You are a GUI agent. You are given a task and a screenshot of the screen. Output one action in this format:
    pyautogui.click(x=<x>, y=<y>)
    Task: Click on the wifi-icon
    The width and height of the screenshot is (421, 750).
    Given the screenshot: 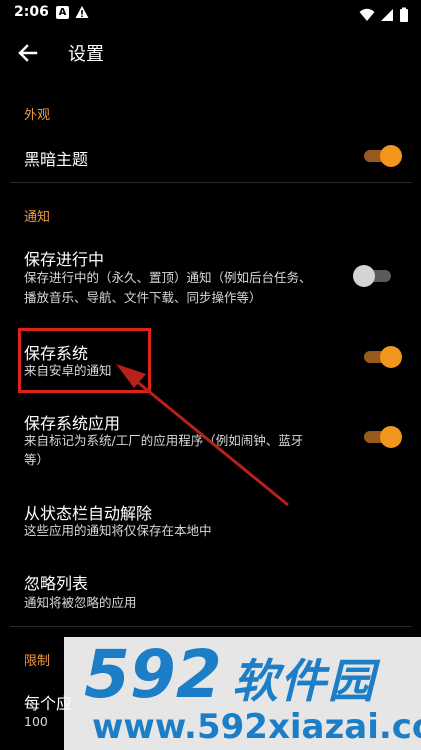 What is the action you would take?
    pyautogui.click(x=367, y=14)
    